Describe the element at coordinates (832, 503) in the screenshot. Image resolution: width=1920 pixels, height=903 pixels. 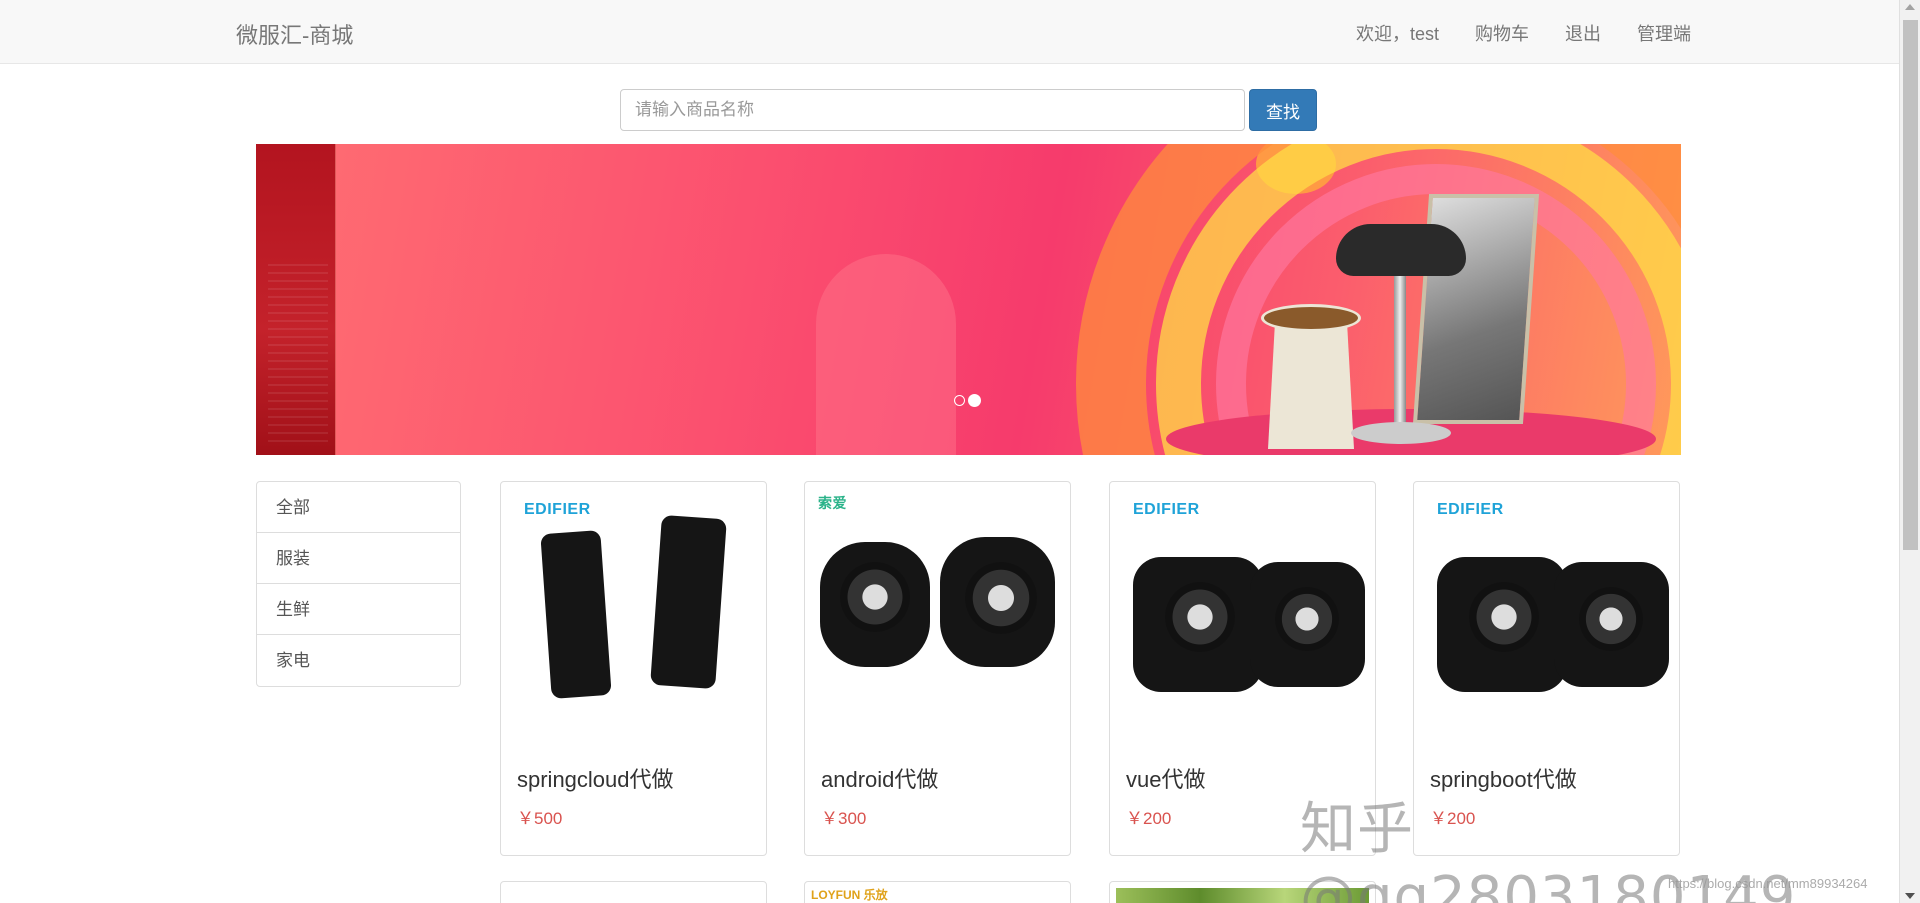
I see `product-brand-logo: 索爱` at that location.